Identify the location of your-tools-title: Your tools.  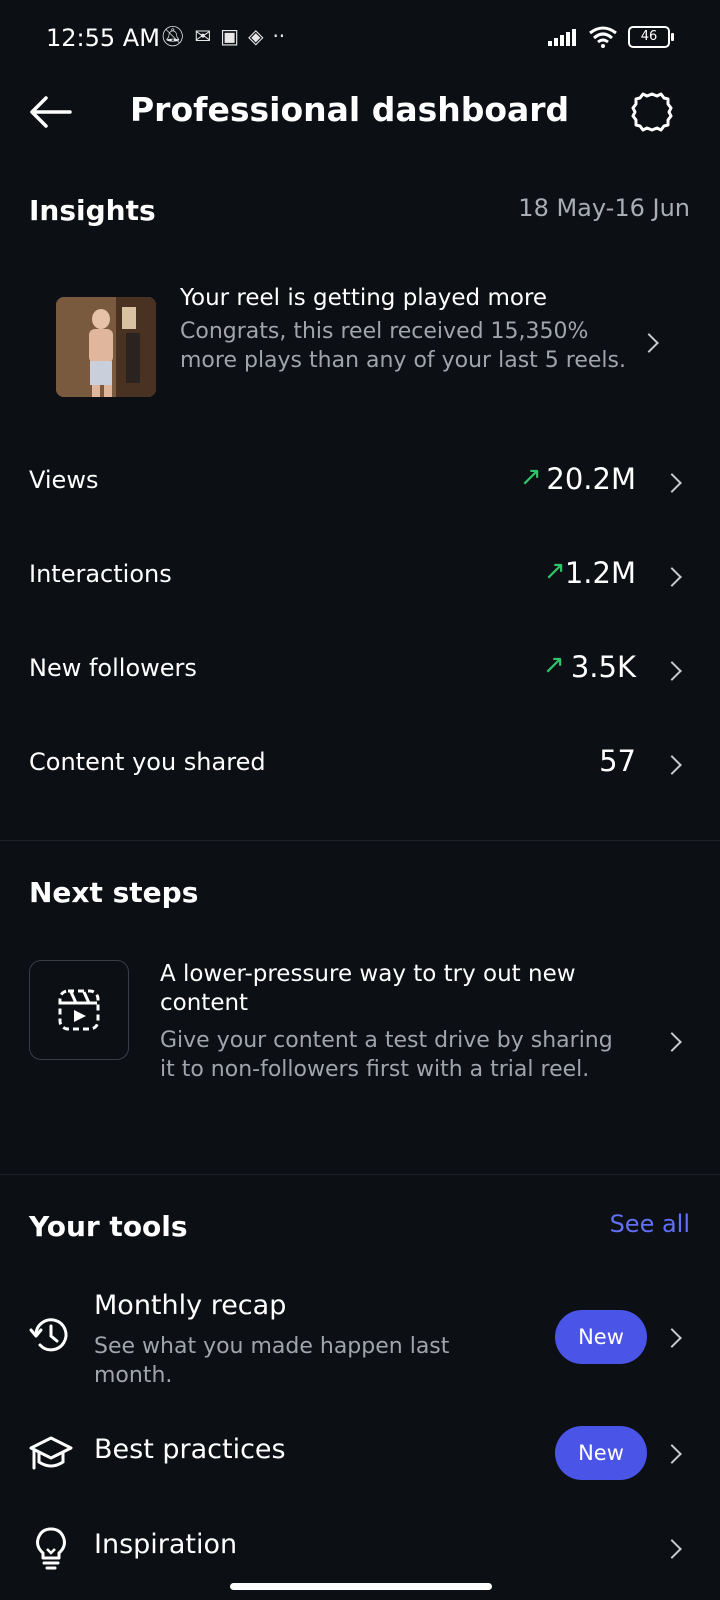
(108, 1226).